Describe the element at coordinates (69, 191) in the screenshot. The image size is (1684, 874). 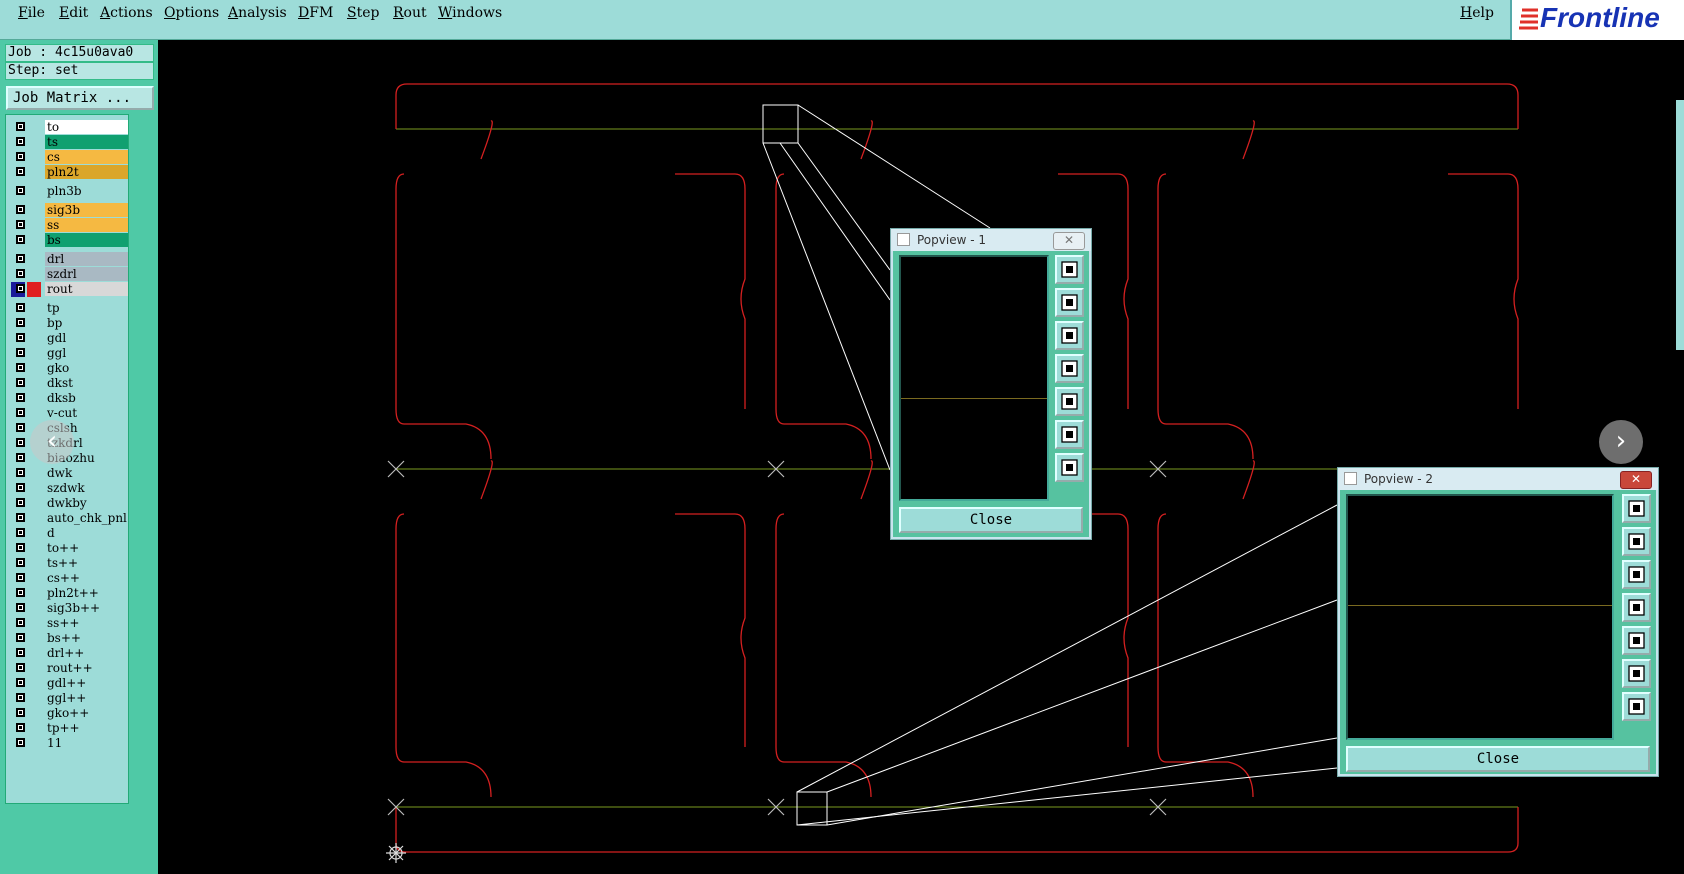
I see `layer-row: pln3b` at that location.